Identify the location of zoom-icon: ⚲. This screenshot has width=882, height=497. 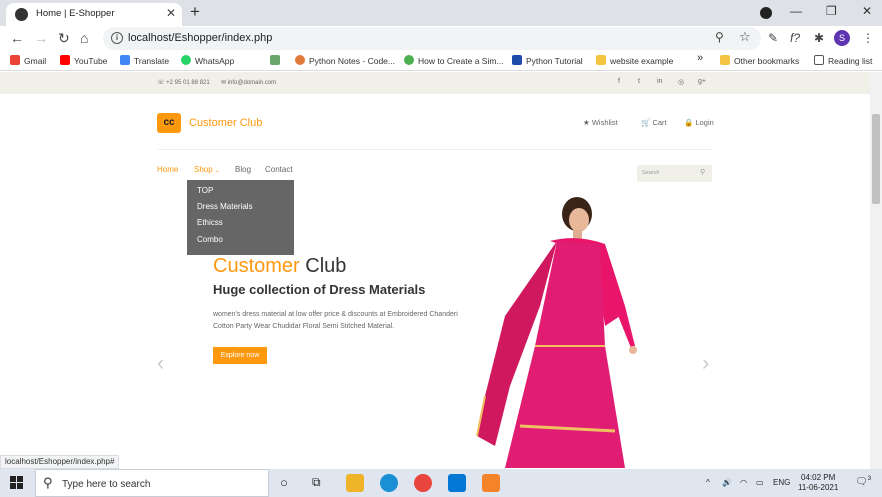
(719, 37).